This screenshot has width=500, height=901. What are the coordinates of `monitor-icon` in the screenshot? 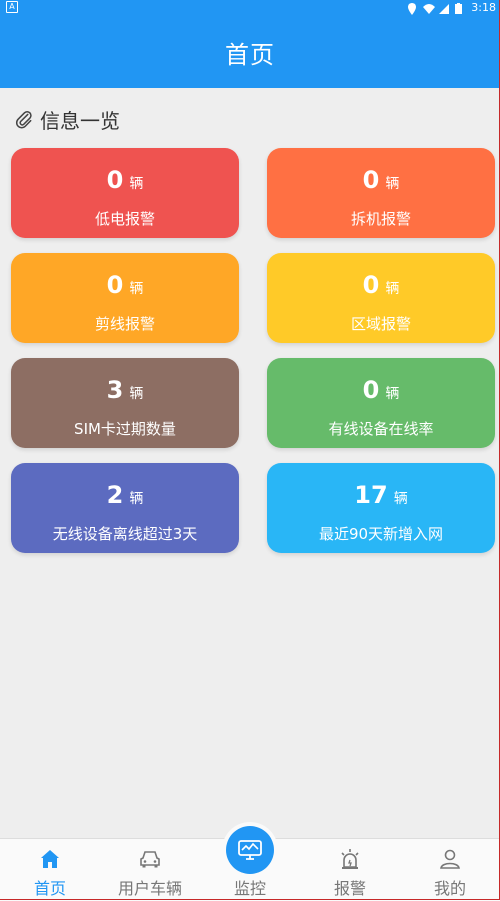 It's located at (250, 850).